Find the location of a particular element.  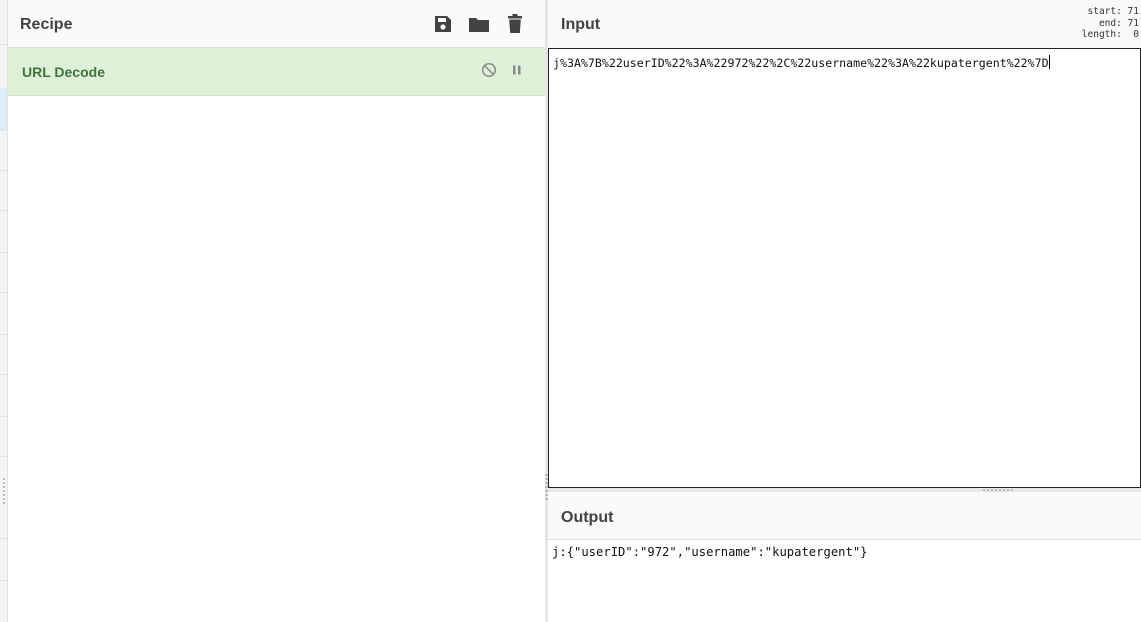

save-icon is located at coordinates (443, 24).